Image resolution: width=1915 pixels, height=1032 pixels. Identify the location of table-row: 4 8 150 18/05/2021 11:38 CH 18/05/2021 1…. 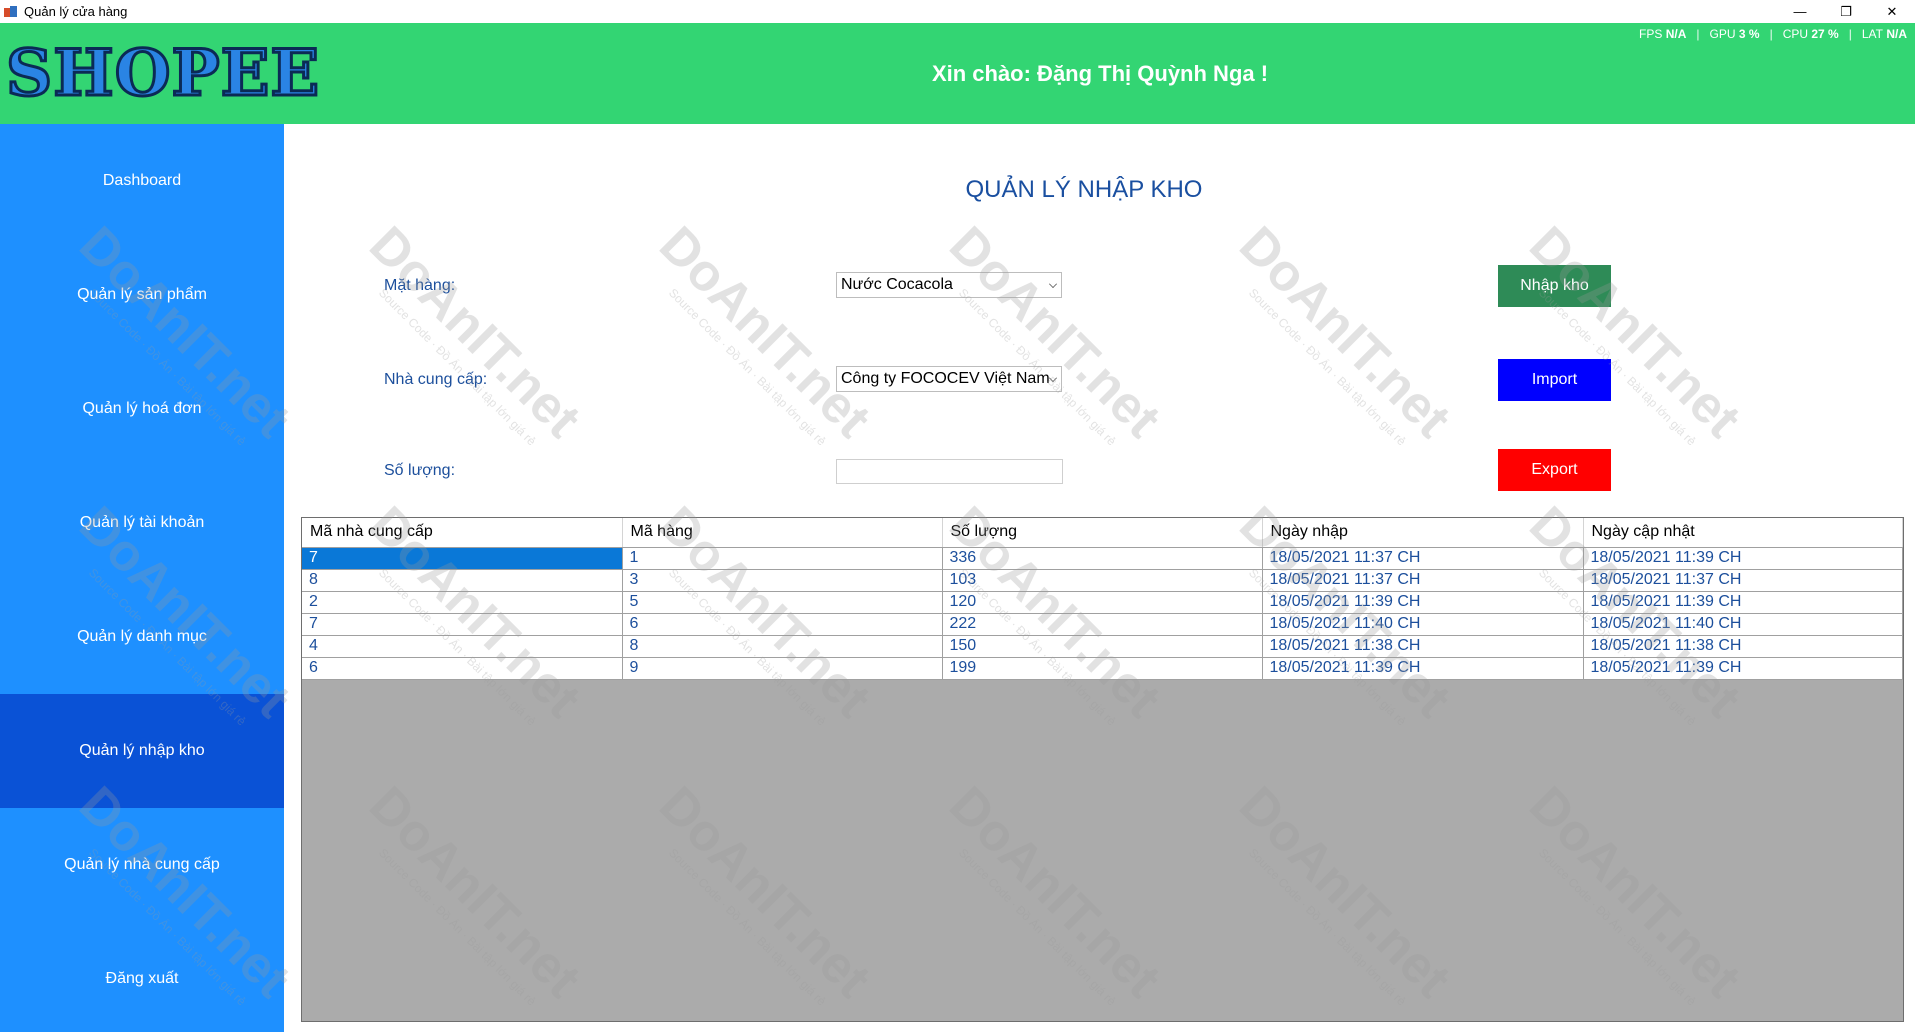
(1102, 646).